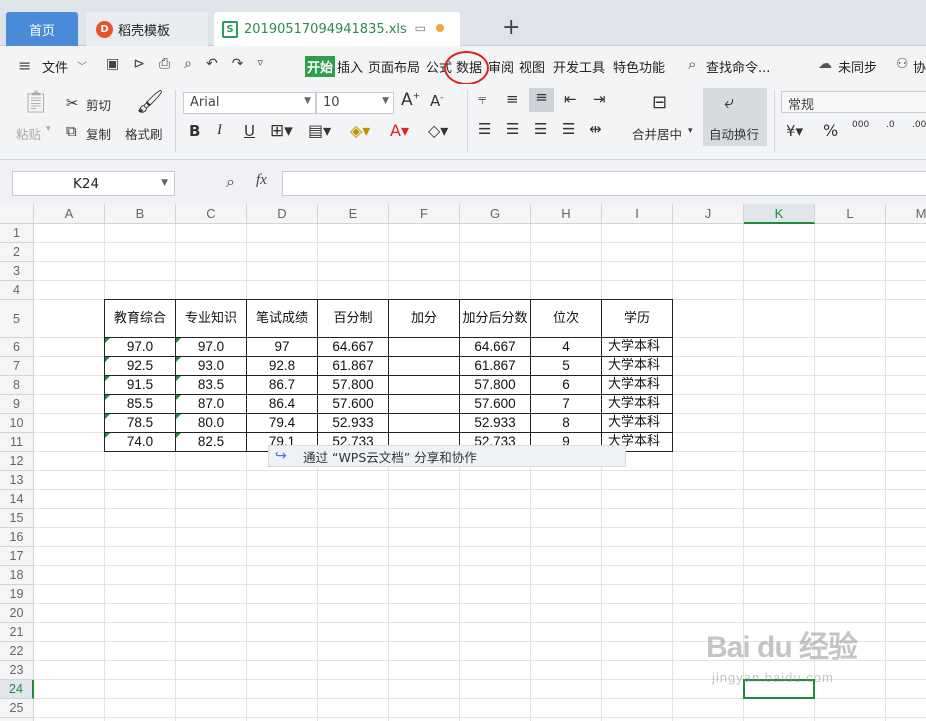 This screenshot has width=926, height=721. I want to click on row-header-11: 11, so click(17, 442).